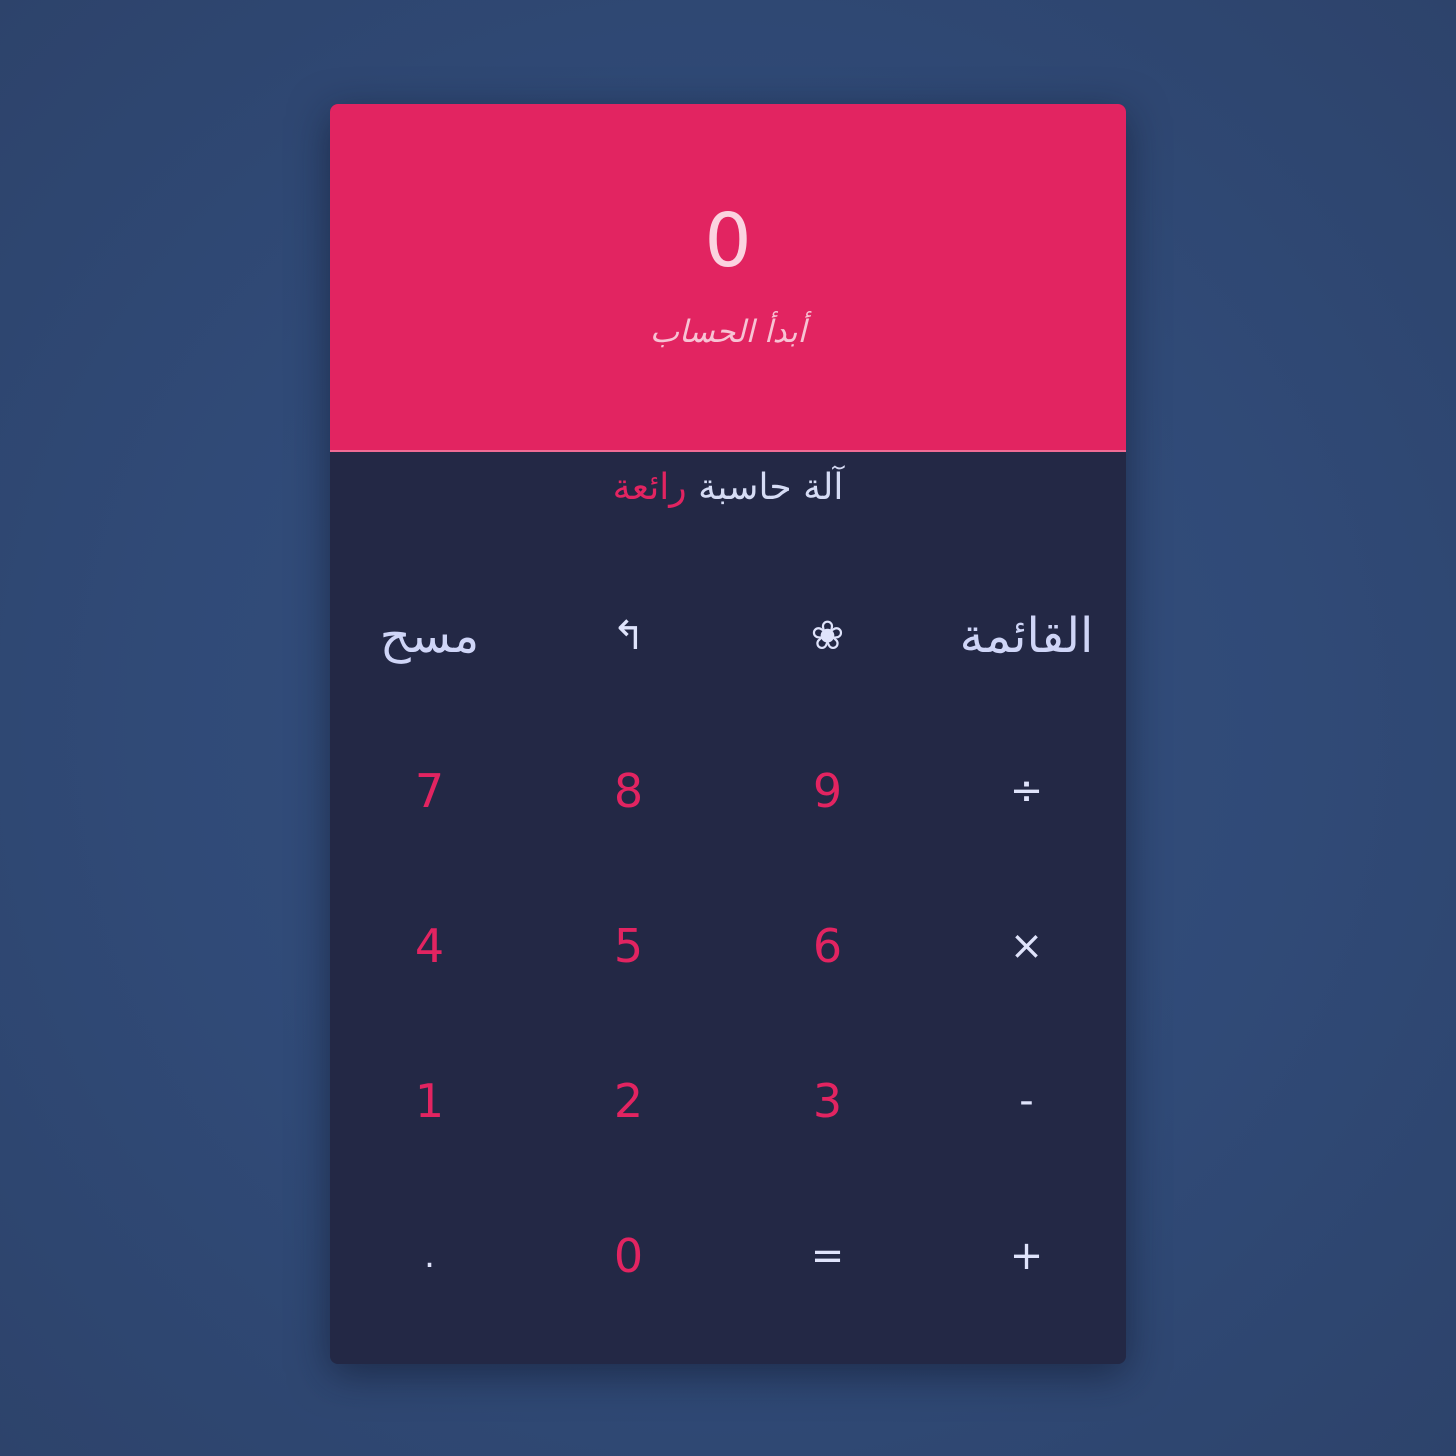 The height and width of the screenshot is (1456, 1456). What do you see at coordinates (429, 1100) in the screenshot?
I see `key-1: 1` at bounding box center [429, 1100].